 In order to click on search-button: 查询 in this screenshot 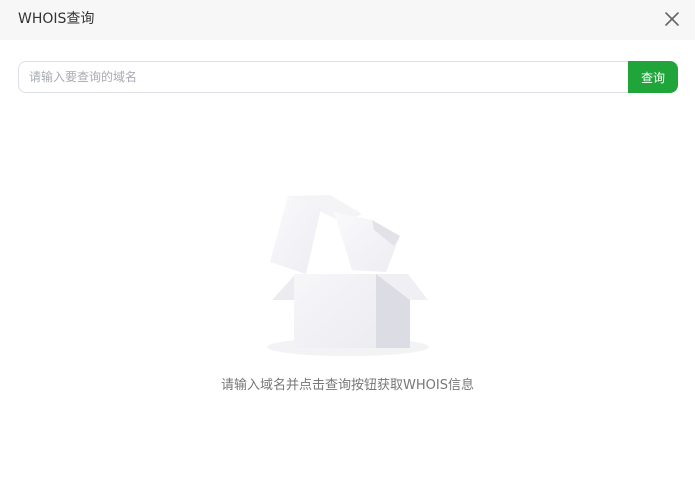, I will do `click(653, 77)`.